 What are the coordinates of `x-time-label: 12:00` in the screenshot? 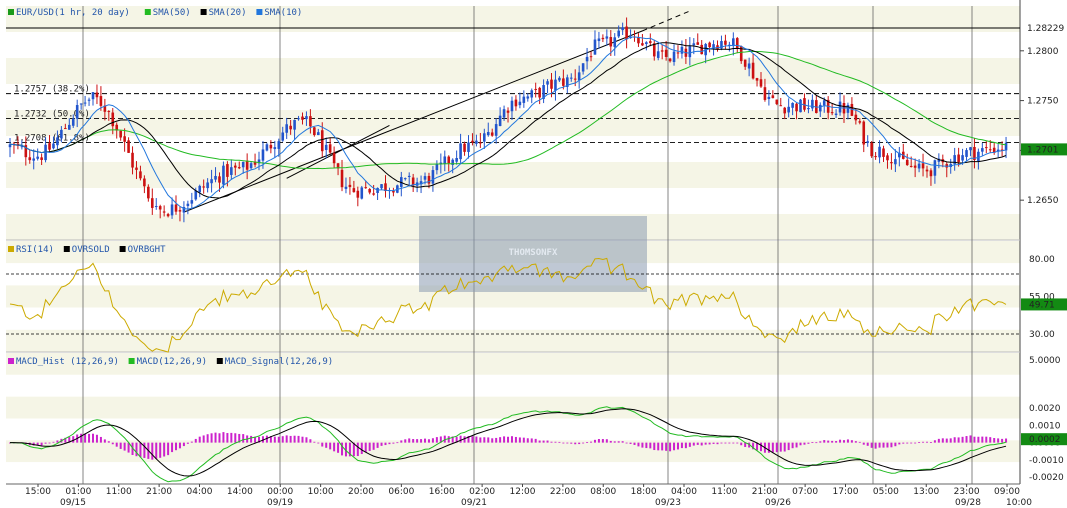 It's located at (523, 492).